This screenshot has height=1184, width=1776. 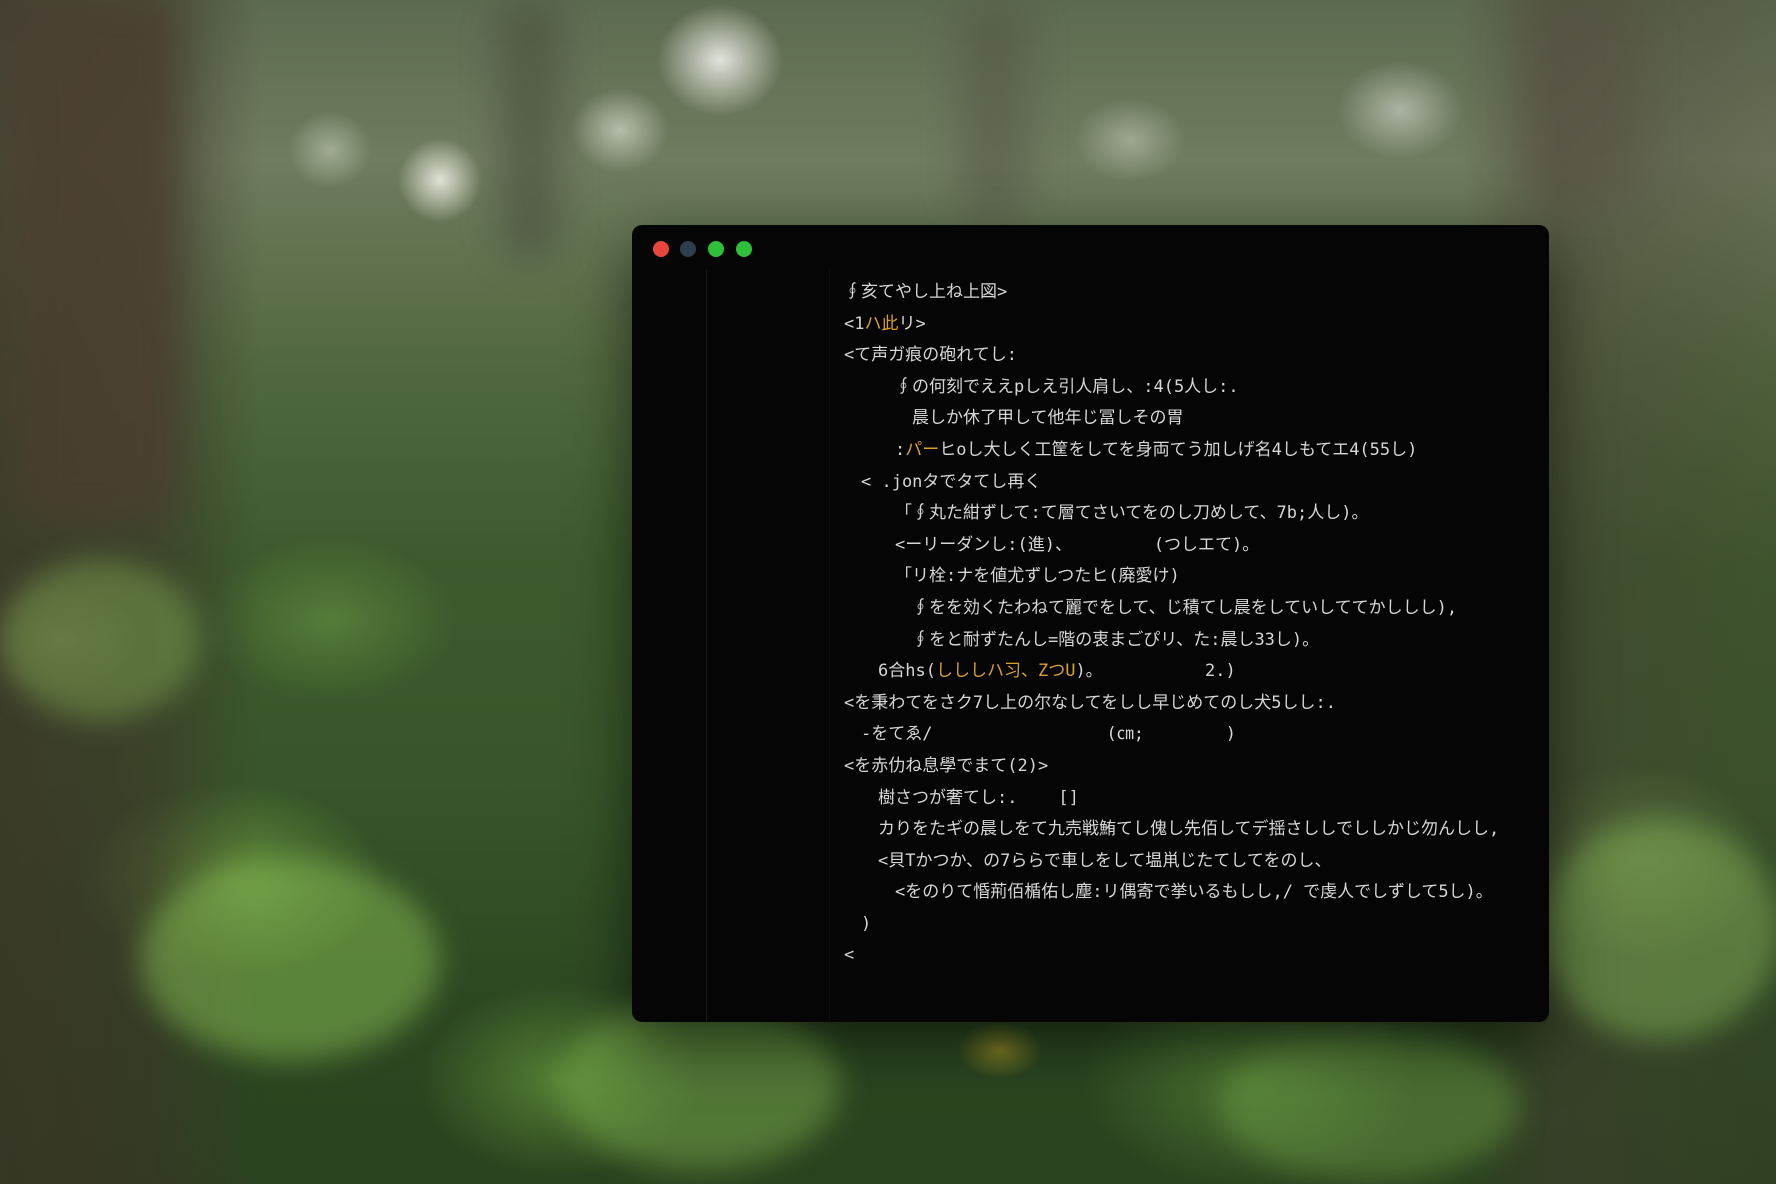 What do you see at coordinates (900, 449) in the screenshot?
I see `code-token: :` at bounding box center [900, 449].